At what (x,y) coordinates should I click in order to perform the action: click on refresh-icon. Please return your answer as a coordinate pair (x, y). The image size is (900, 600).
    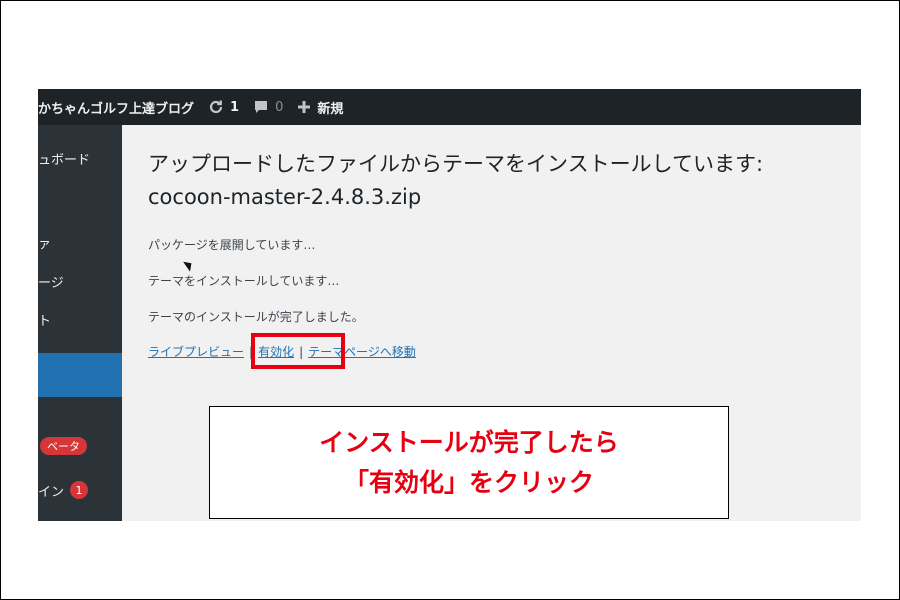
    Looking at the image, I should click on (216, 107).